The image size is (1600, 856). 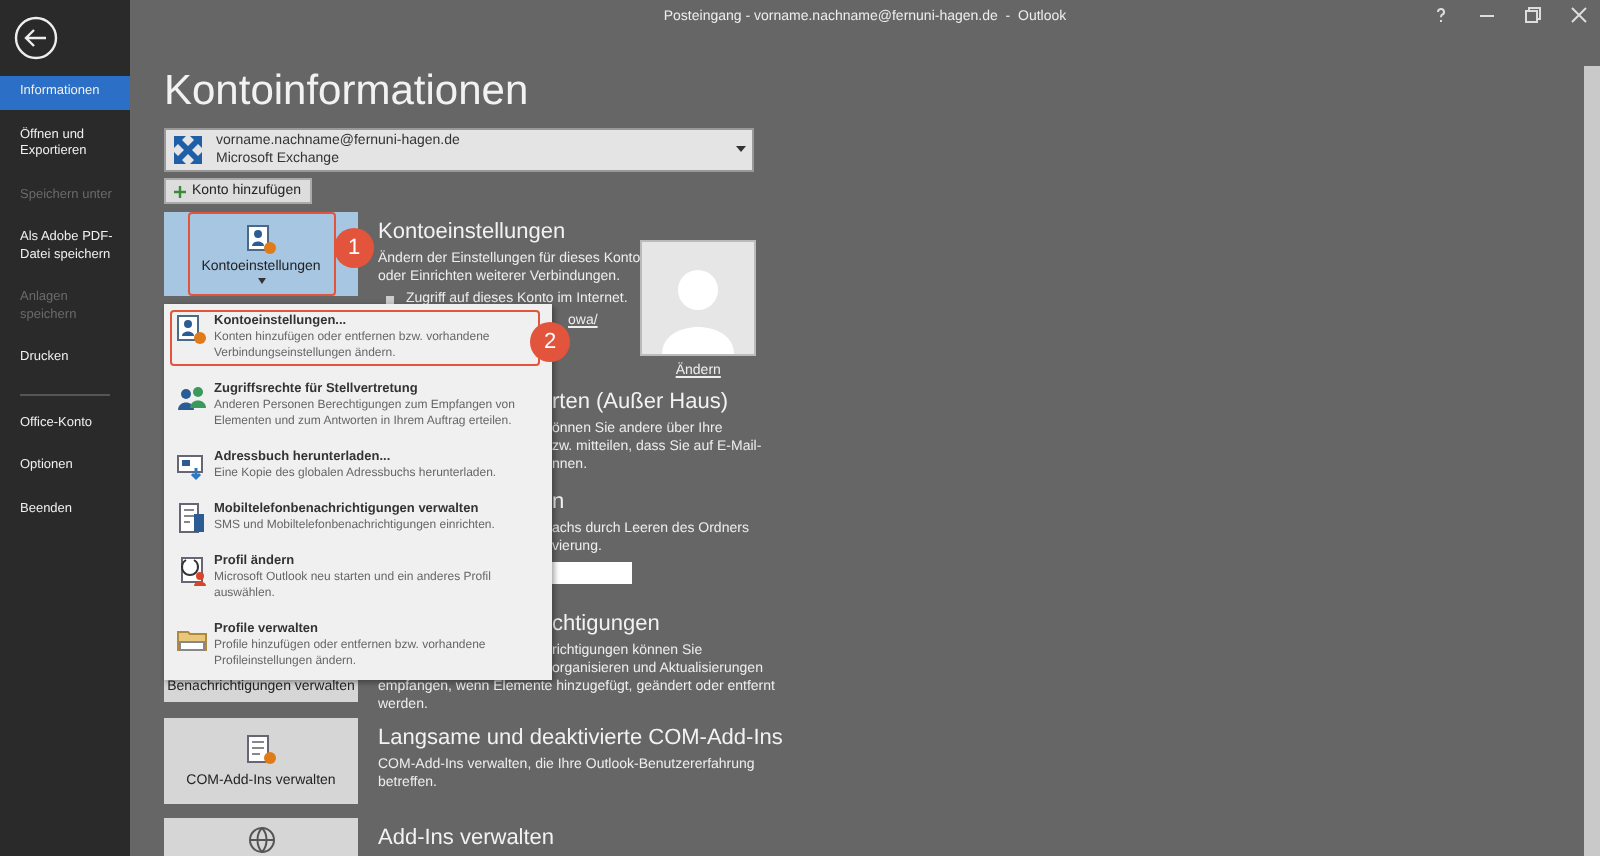 I want to click on globe-icon, so click(x=261, y=840).